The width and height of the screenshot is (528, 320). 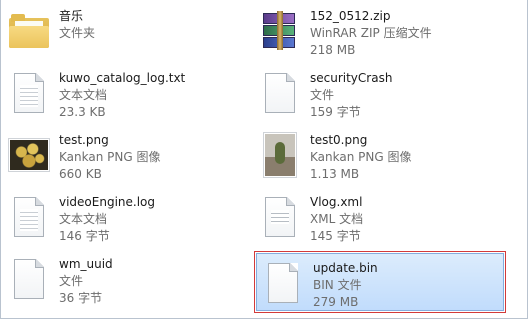 What do you see at coordinates (122, 78) in the screenshot?
I see `file-name: kuwo_catalog_log.txt` at bounding box center [122, 78].